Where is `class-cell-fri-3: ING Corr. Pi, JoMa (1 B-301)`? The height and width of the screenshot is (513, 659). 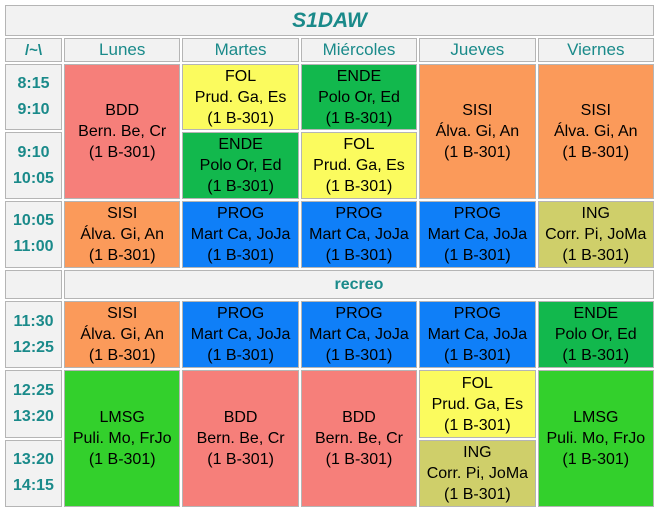 class-cell-fri-3: ING Corr. Pi, JoMa (1 B-301) is located at coordinates (595, 234).